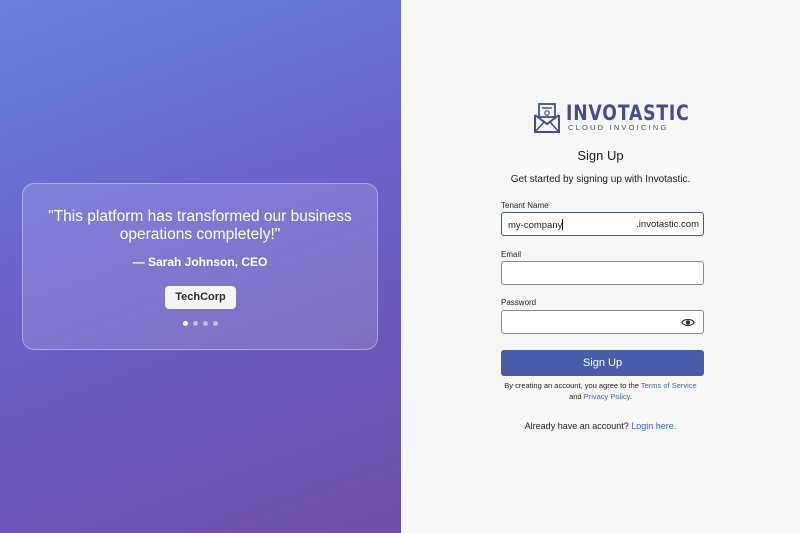 This screenshot has width=800, height=533. What do you see at coordinates (525, 205) in the screenshot?
I see `tenant-label: Tenant Name` at bounding box center [525, 205].